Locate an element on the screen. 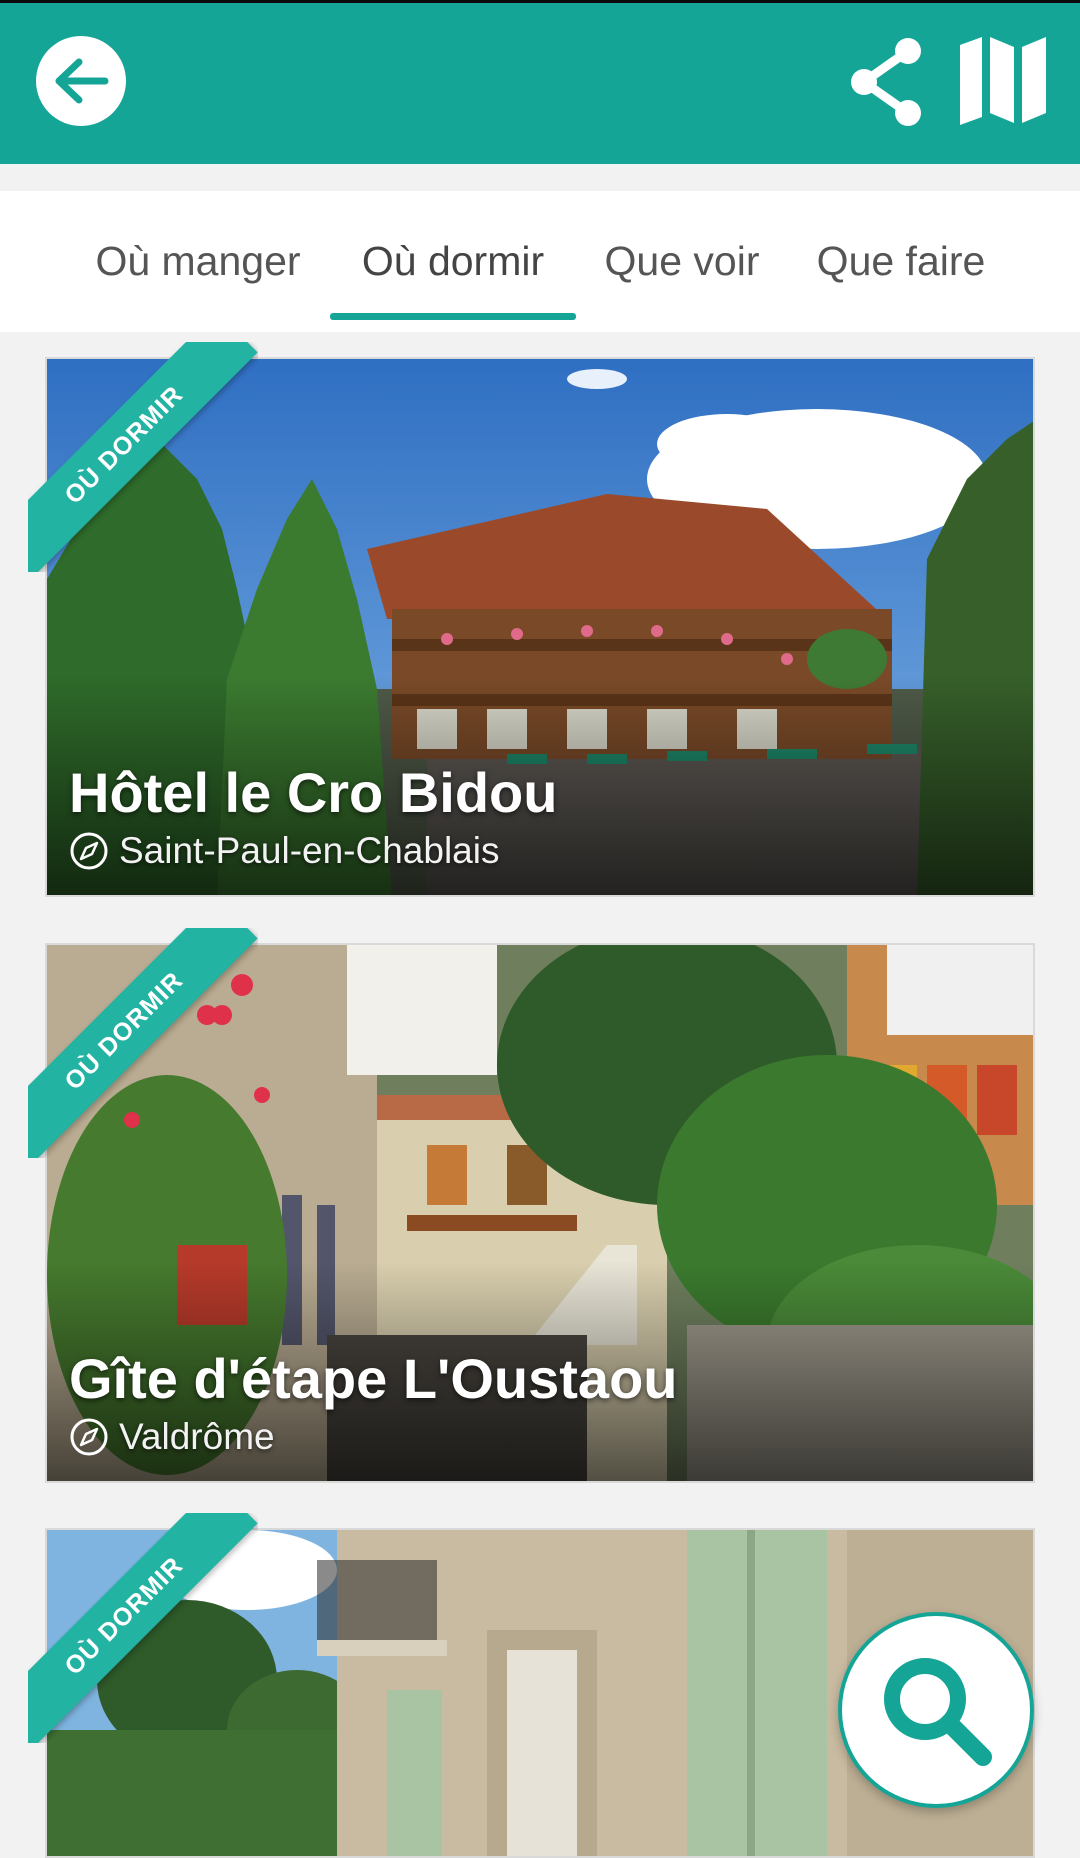 This screenshot has height=1858, width=1080. listing-title: Gîte d'étape L'Oustaou is located at coordinates (373, 1378).